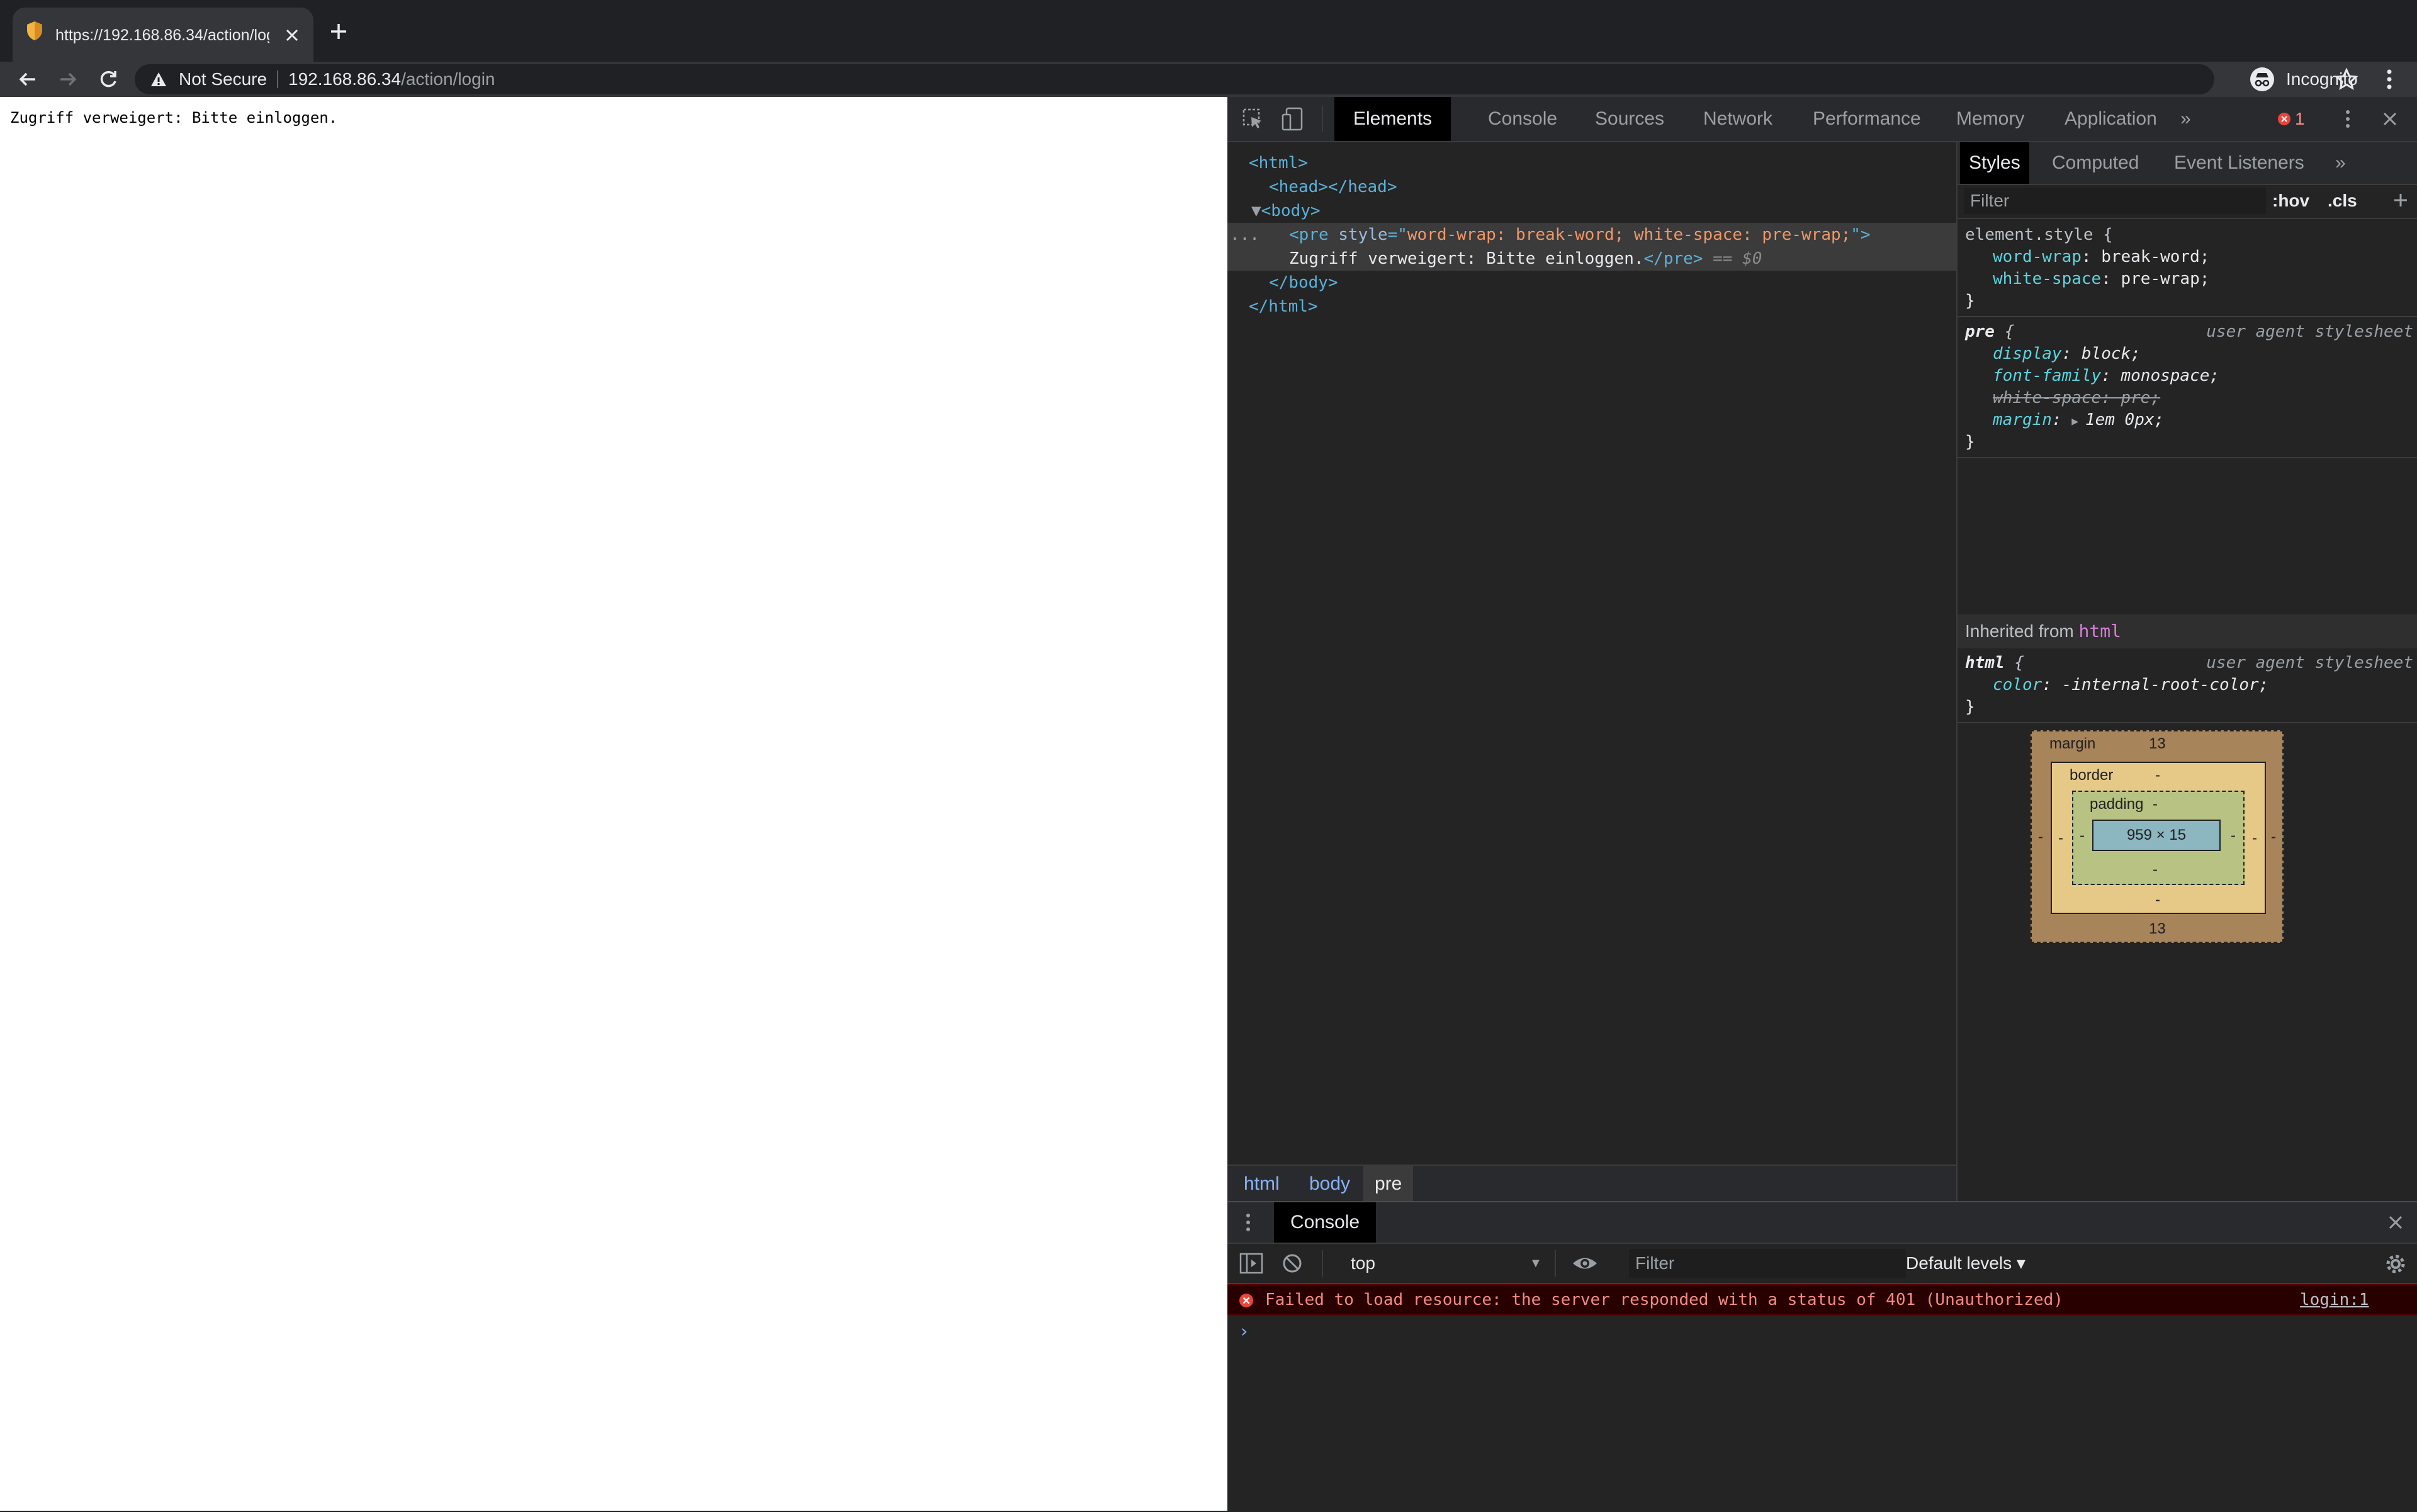 This screenshot has height=1512, width=2417. I want to click on css-property: display: block;, so click(2187, 354).